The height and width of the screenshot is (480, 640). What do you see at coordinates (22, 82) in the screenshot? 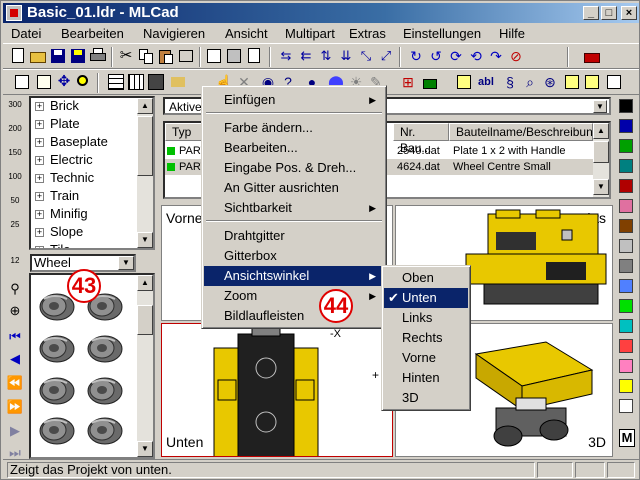
I see `select-icon` at bounding box center [22, 82].